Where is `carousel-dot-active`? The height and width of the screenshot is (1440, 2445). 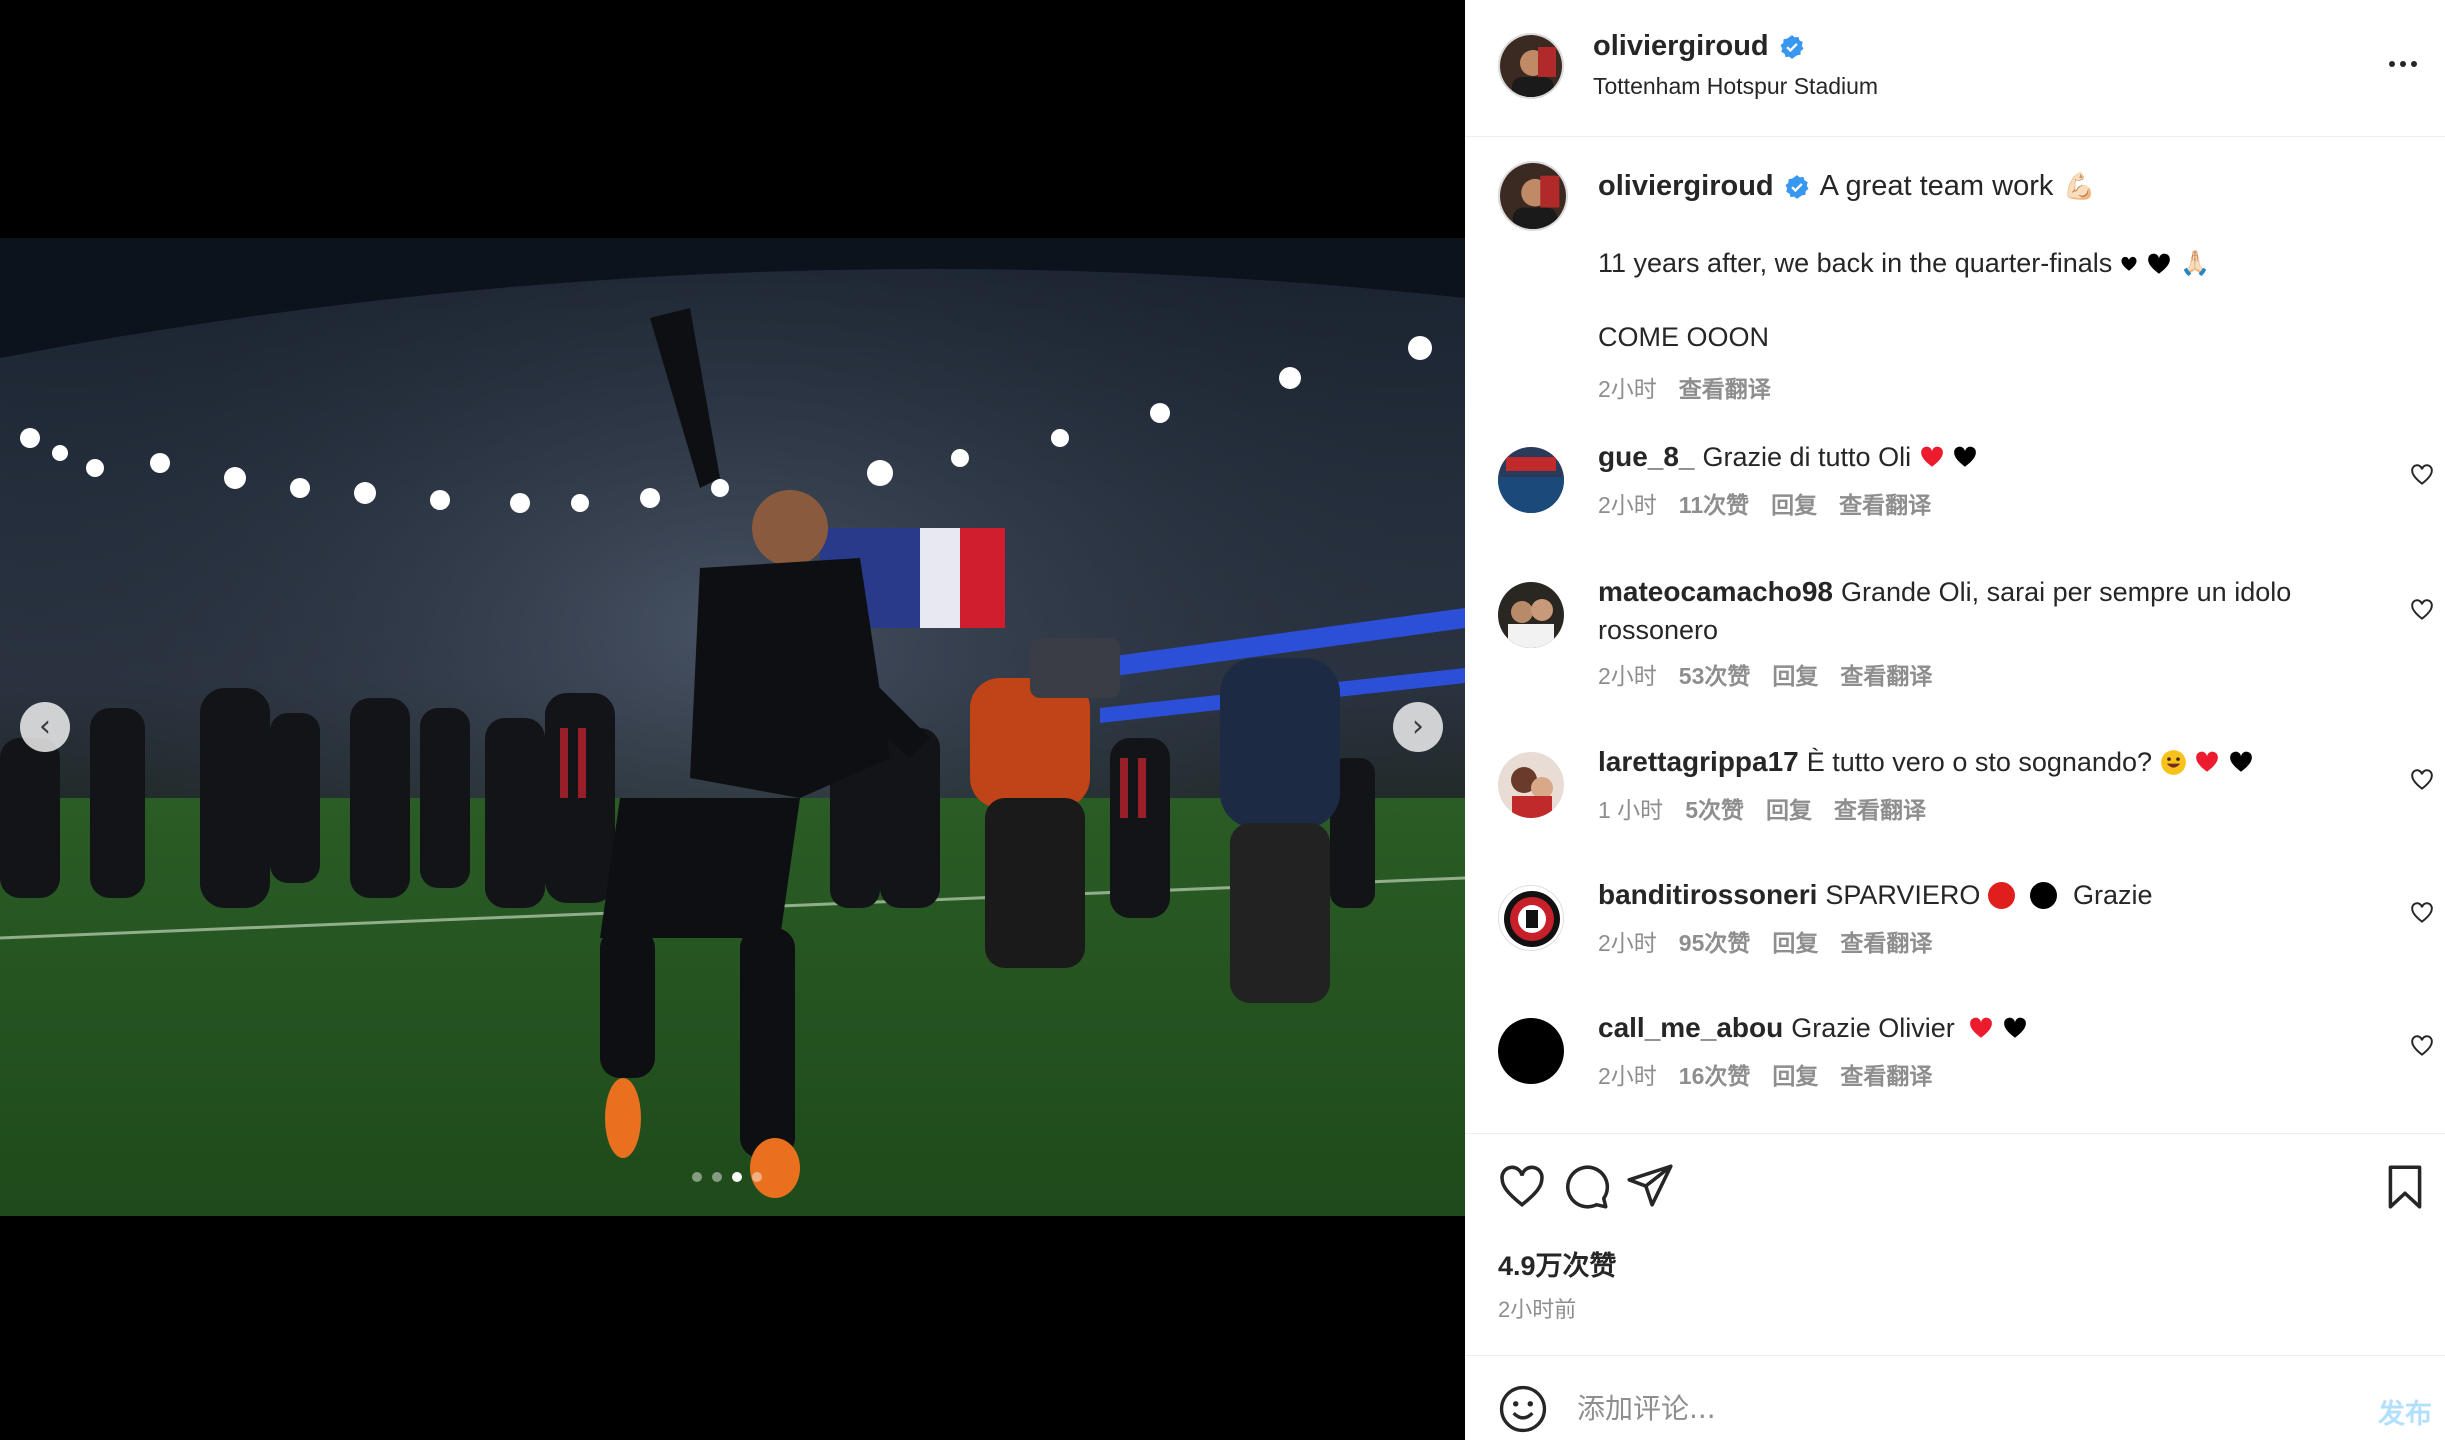 carousel-dot-active is located at coordinates (737, 1177).